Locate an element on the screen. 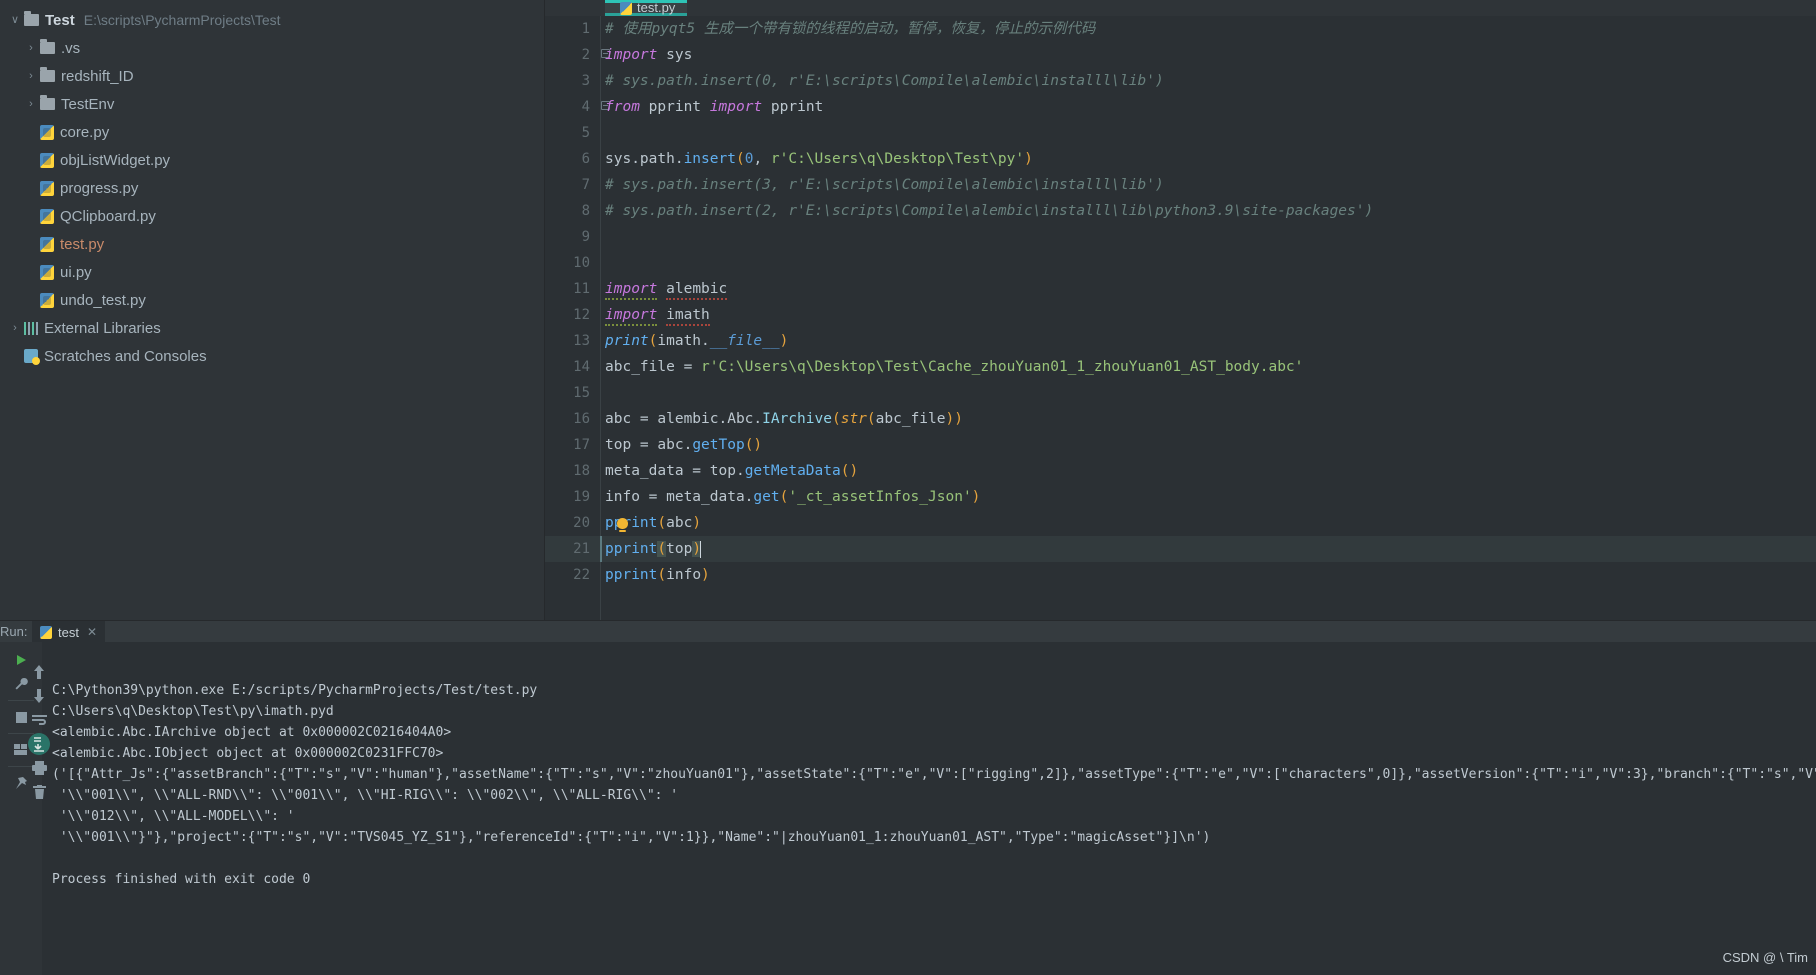 This screenshot has height=975, width=1816. tree-item-testenv: › TestEnv is located at coordinates (272, 104).